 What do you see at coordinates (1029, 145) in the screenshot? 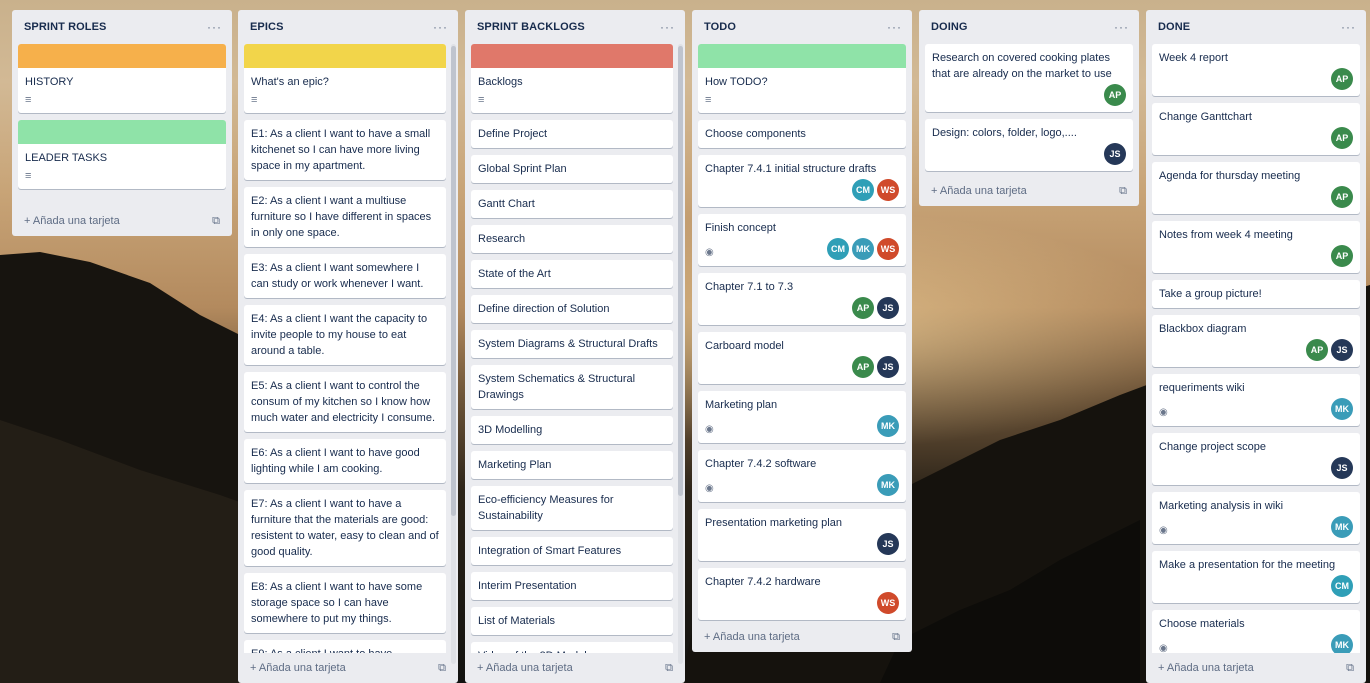
I see `card: Design: colors, folder, logo,.... JS` at bounding box center [1029, 145].